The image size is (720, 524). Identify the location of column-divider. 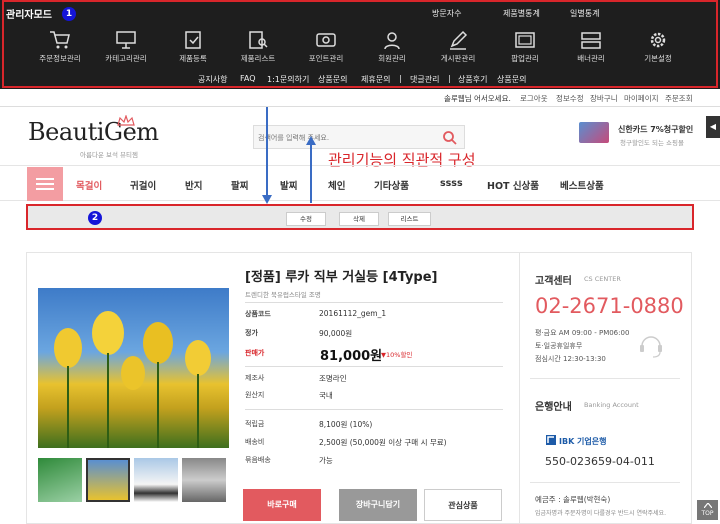
(519, 388).